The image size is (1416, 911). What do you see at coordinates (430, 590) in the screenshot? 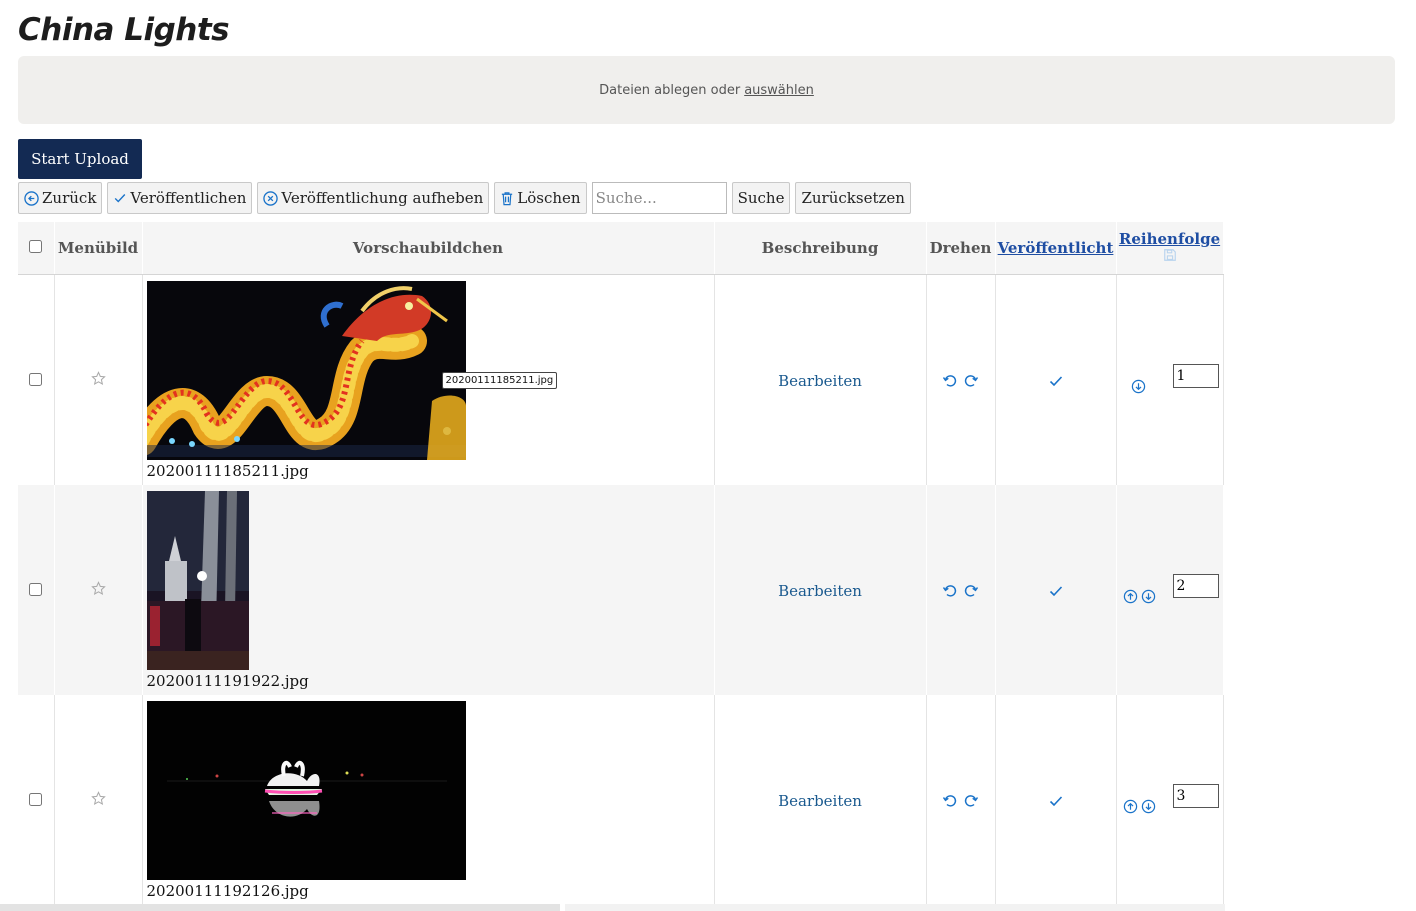
I see `thumbnail-wrapper: 20200111191922.jpg` at bounding box center [430, 590].